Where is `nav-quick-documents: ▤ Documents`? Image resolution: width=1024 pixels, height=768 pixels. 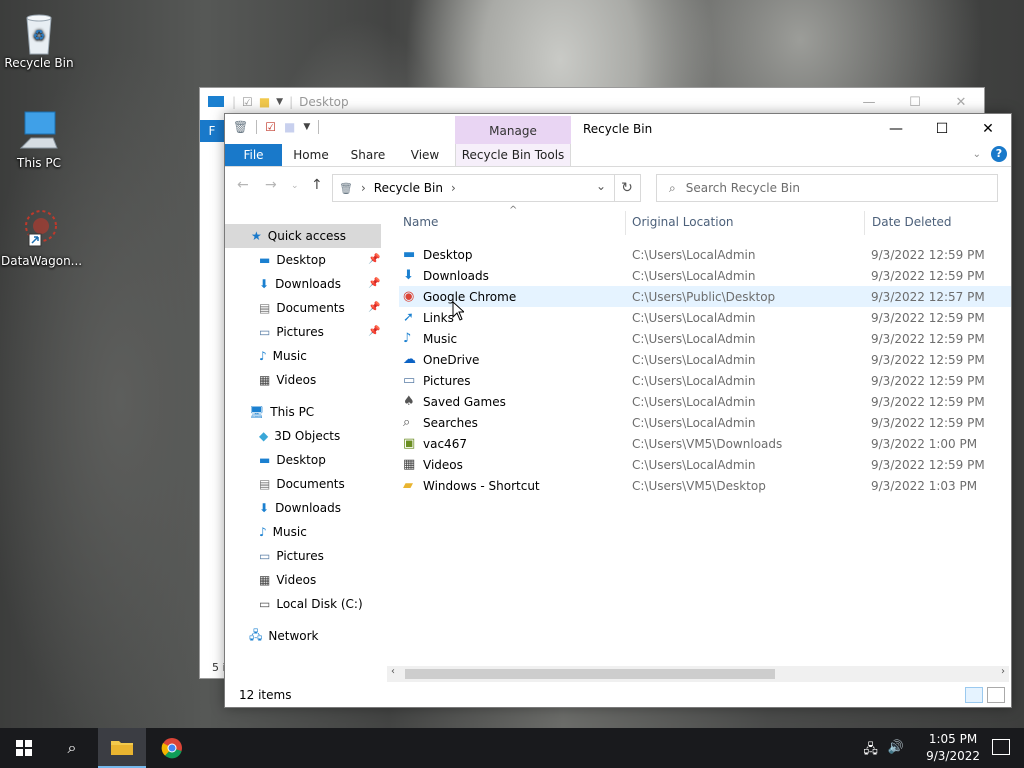 nav-quick-documents: ▤ Documents is located at coordinates (302, 308).